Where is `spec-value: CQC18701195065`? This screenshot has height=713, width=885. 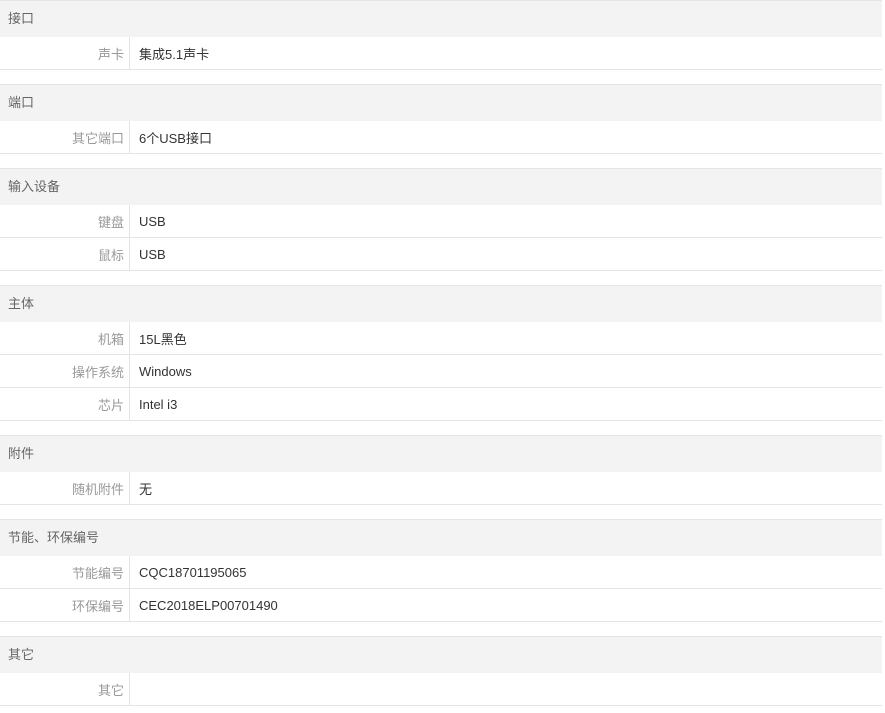
spec-value: CQC18701195065 is located at coordinates (193, 572).